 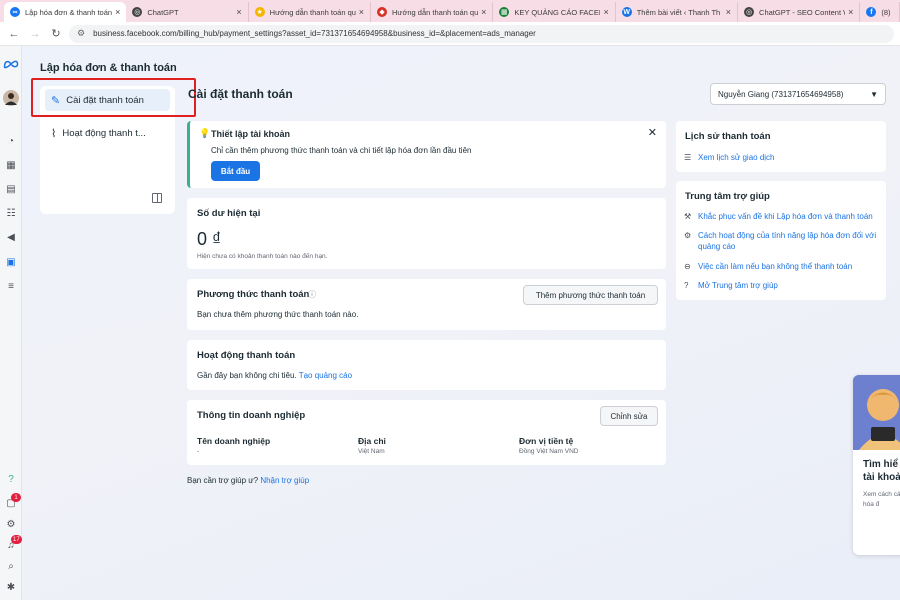 What do you see at coordinates (163, 12) in the screenshot?
I see `browser-tab-label: ChatGPT` at bounding box center [163, 12].